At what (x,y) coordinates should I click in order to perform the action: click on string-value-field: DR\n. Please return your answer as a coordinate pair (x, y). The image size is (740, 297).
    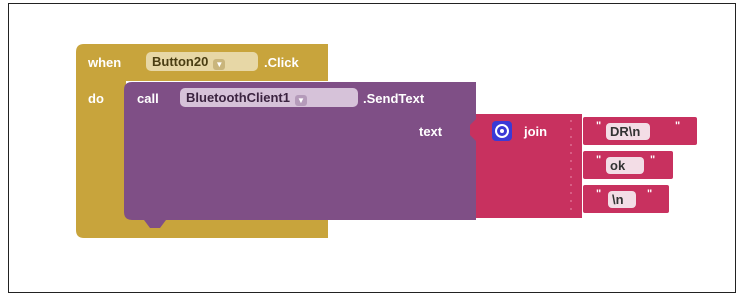
    Looking at the image, I should click on (628, 131).